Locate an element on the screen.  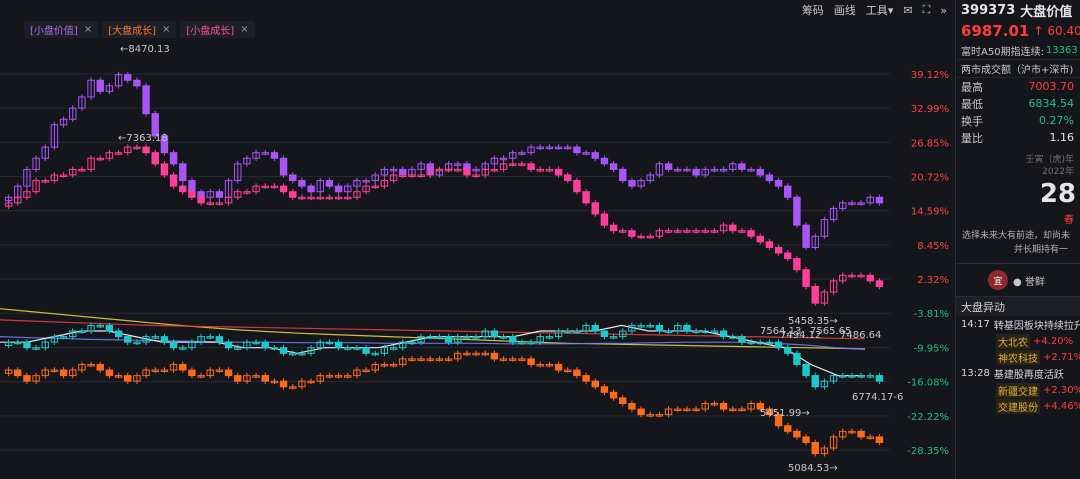
stock-change: +4.20% is located at coordinates (1053, 341).